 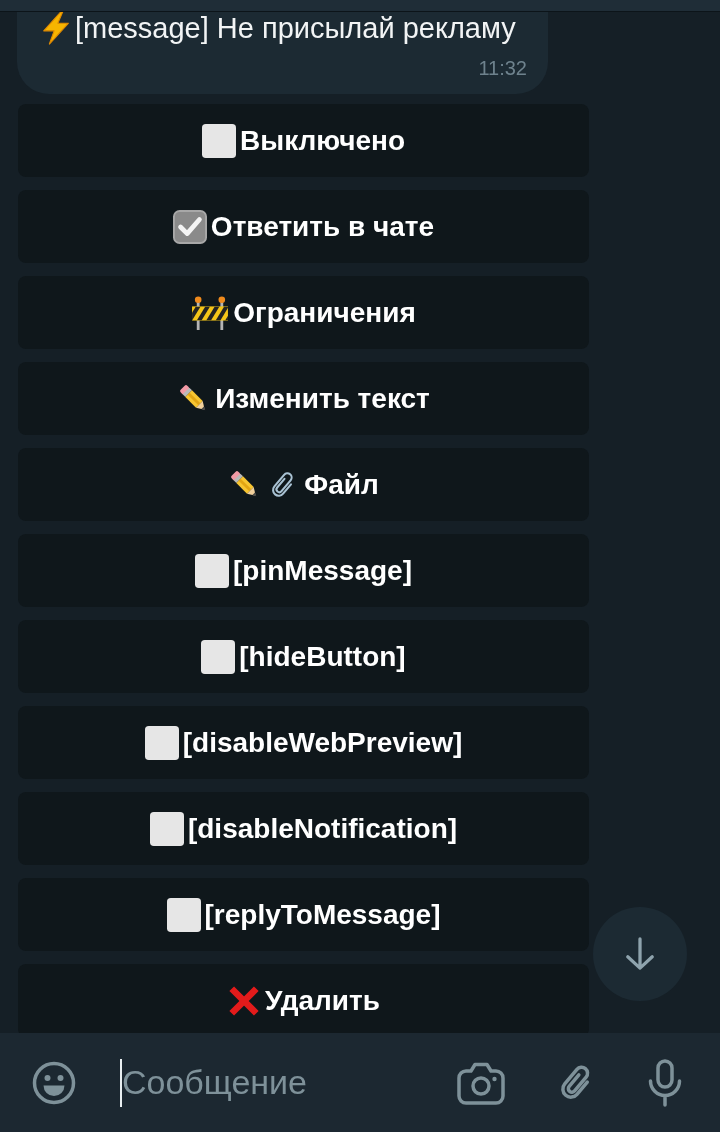 What do you see at coordinates (665, 1082) in the screenshot?
I see `microphone-icon` at bounding box center [665, 1082].